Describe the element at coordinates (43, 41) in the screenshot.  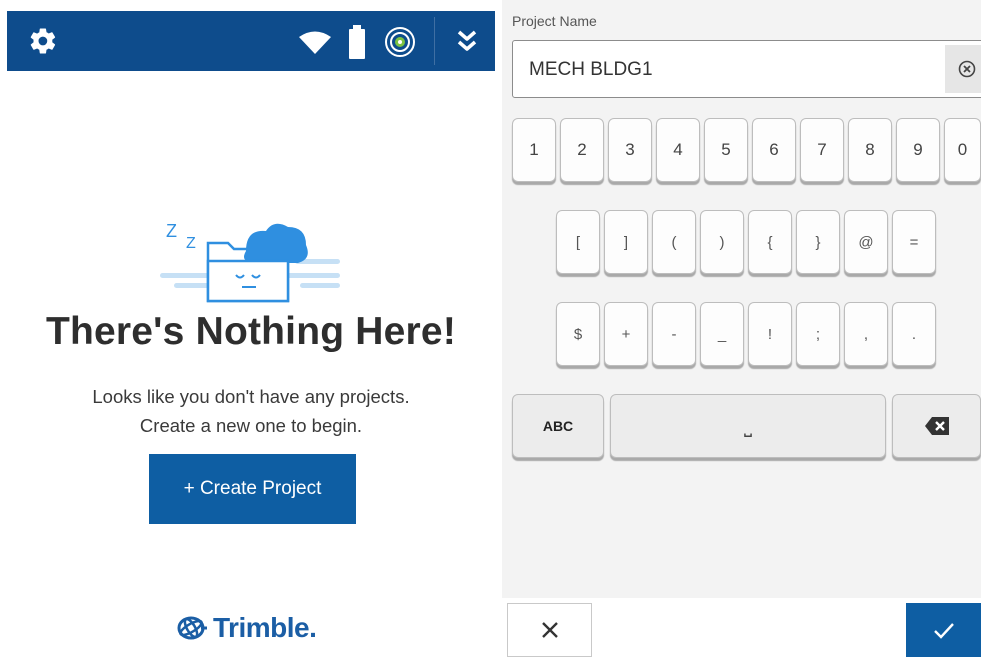
I see `gear-icon` at that location.